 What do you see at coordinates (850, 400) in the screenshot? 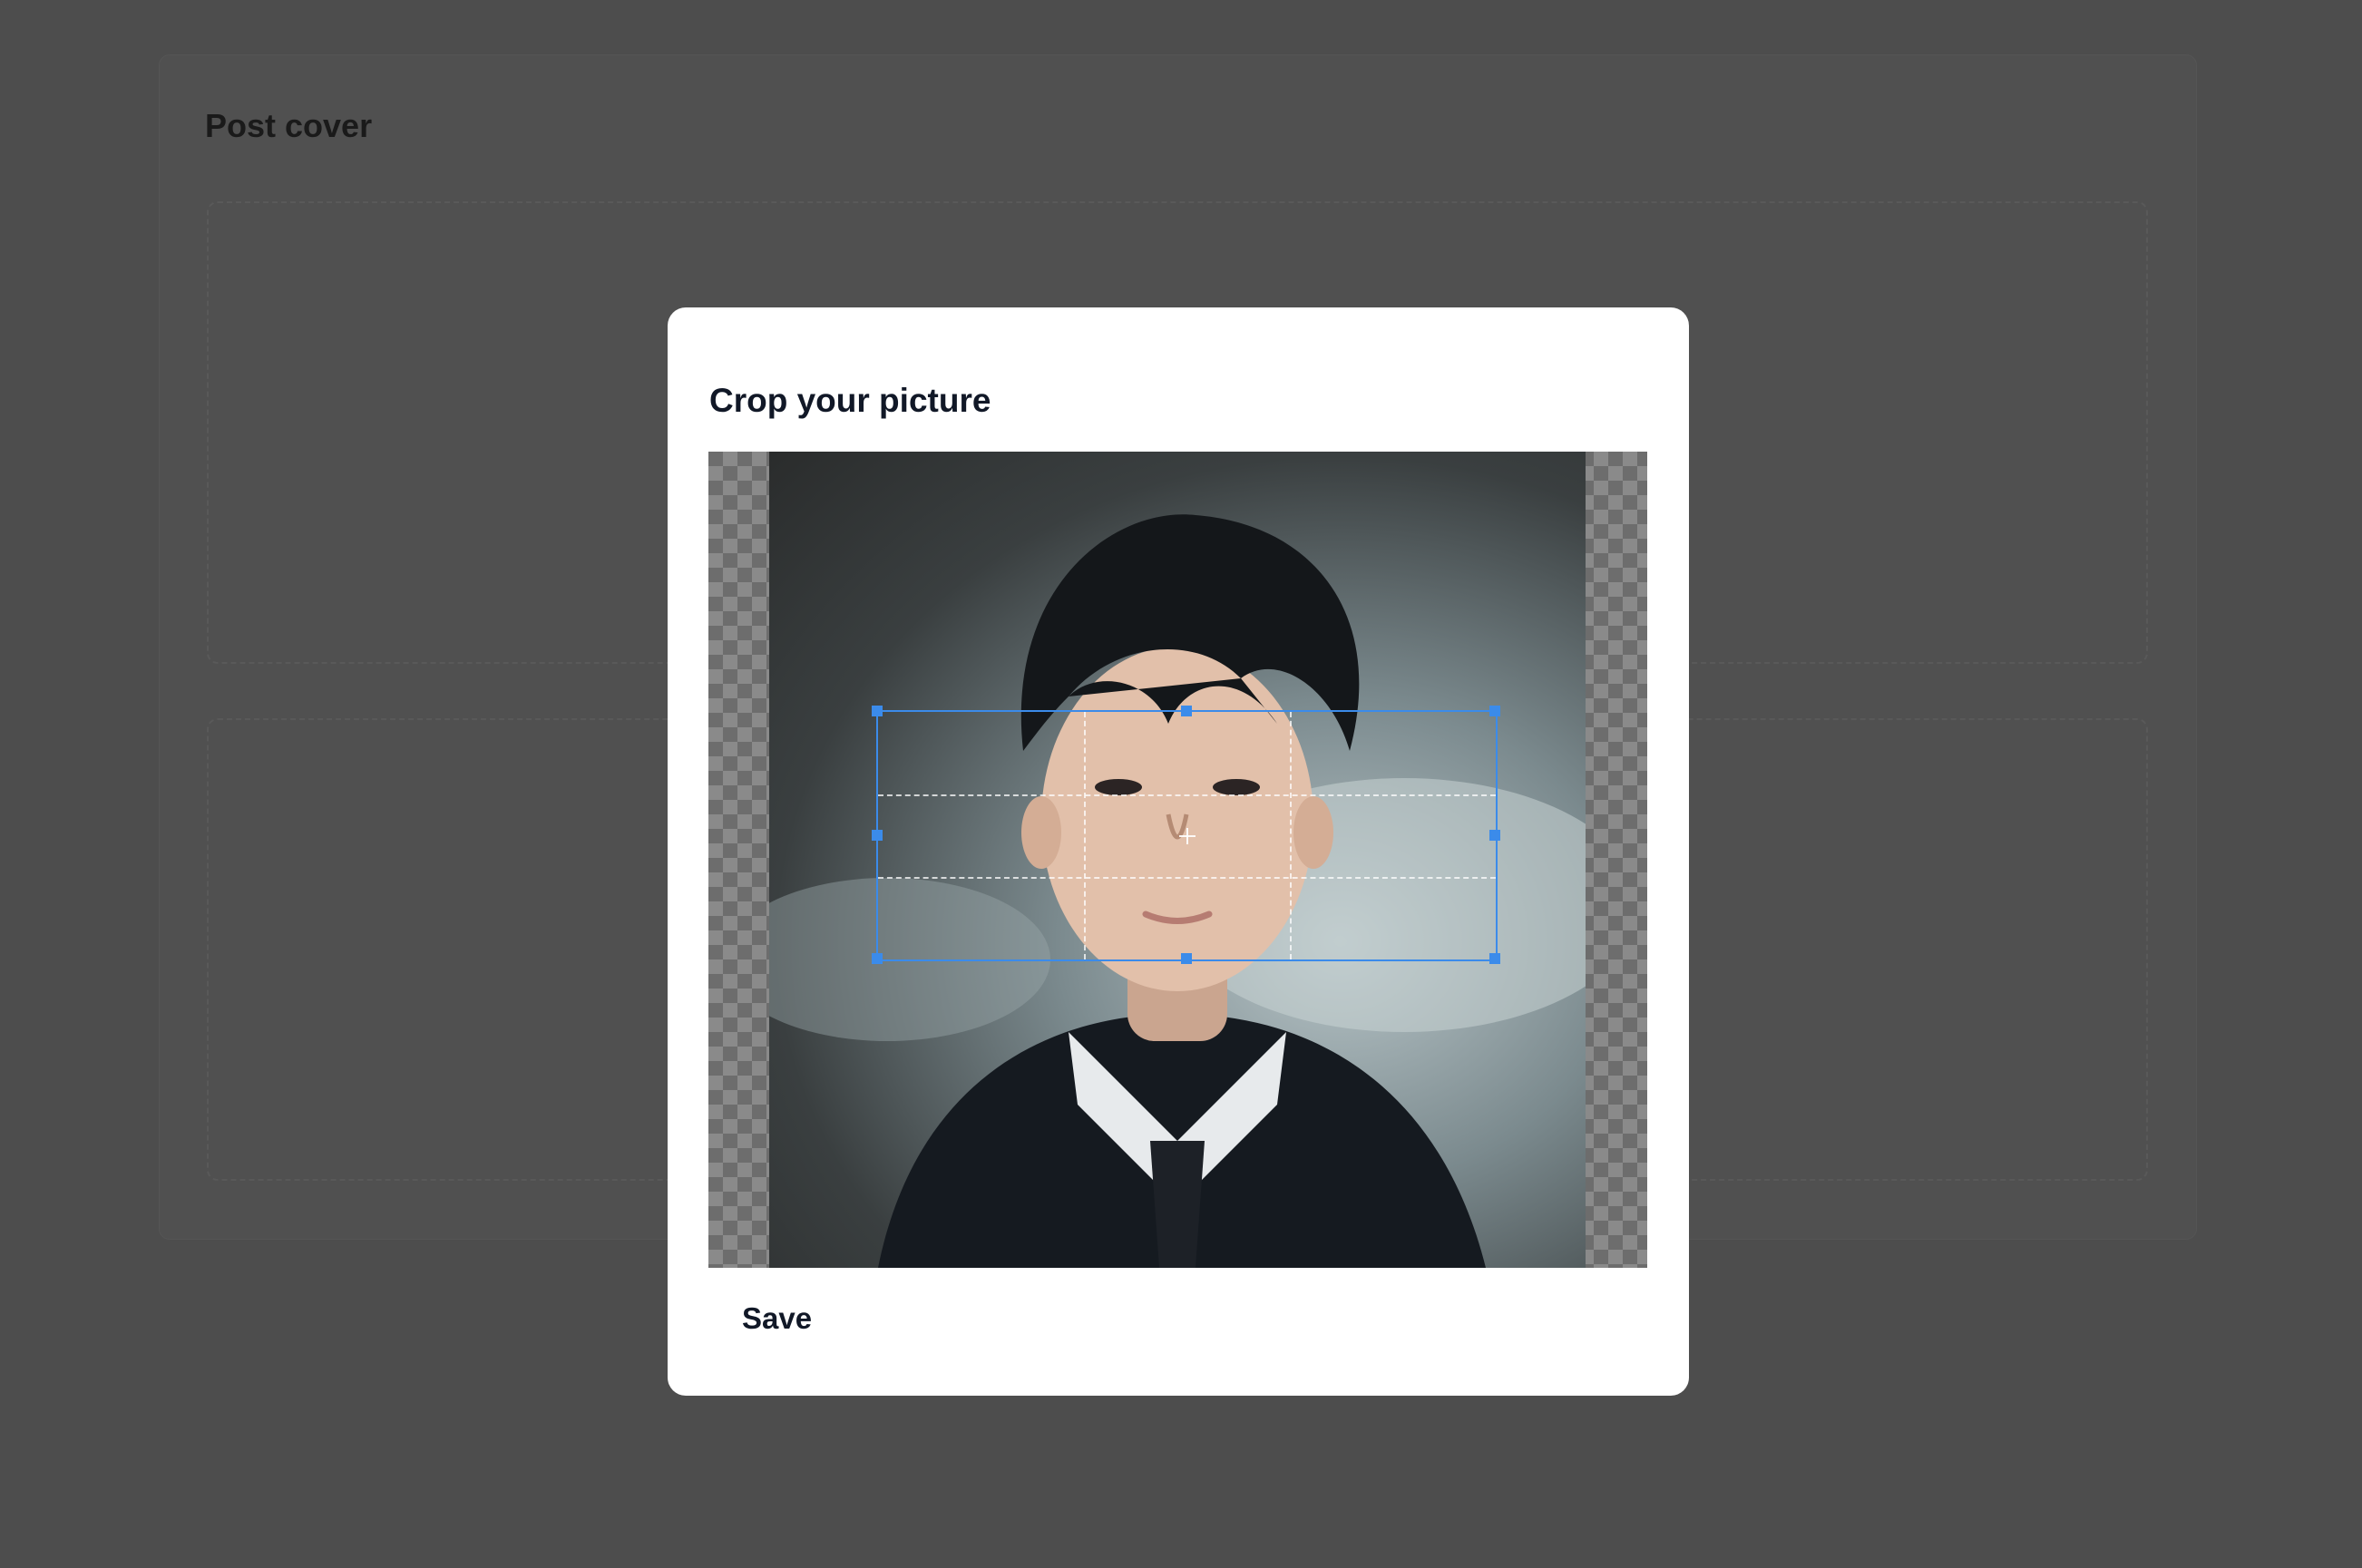
I see `modal-title: Crop your picture` at bounding box center [850, 400].